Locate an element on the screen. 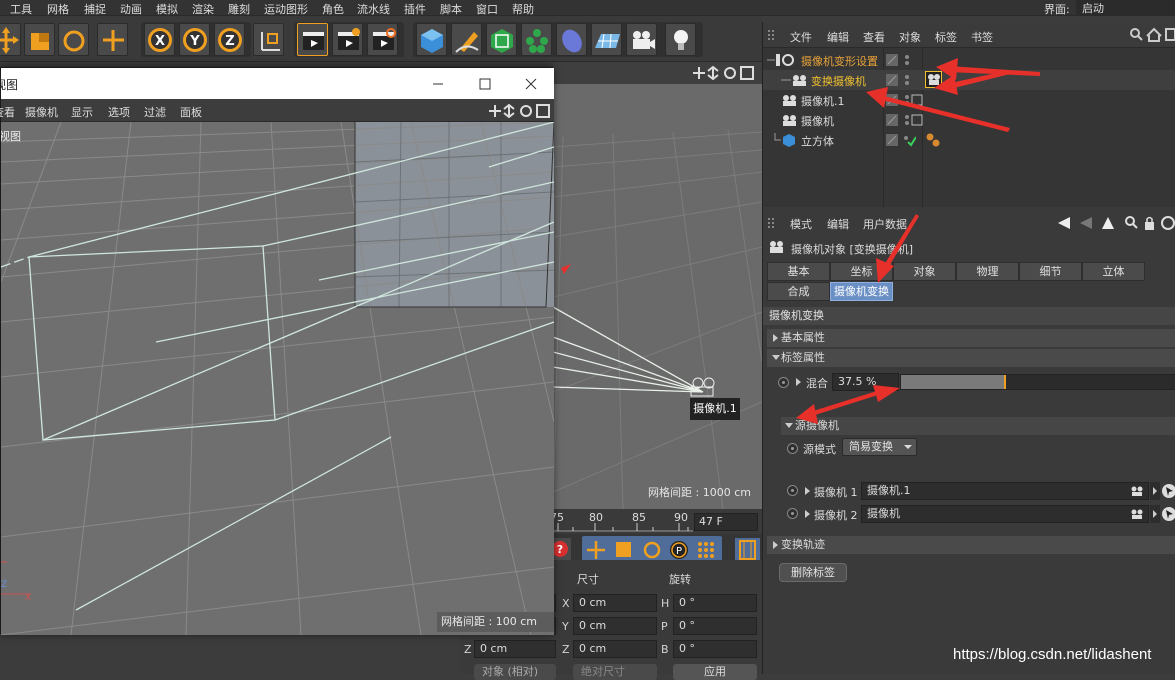 Image resolution: width=1175 pixels, height=680 pixels. size-x-field: 0 cm is located at coordinates (615, 603).